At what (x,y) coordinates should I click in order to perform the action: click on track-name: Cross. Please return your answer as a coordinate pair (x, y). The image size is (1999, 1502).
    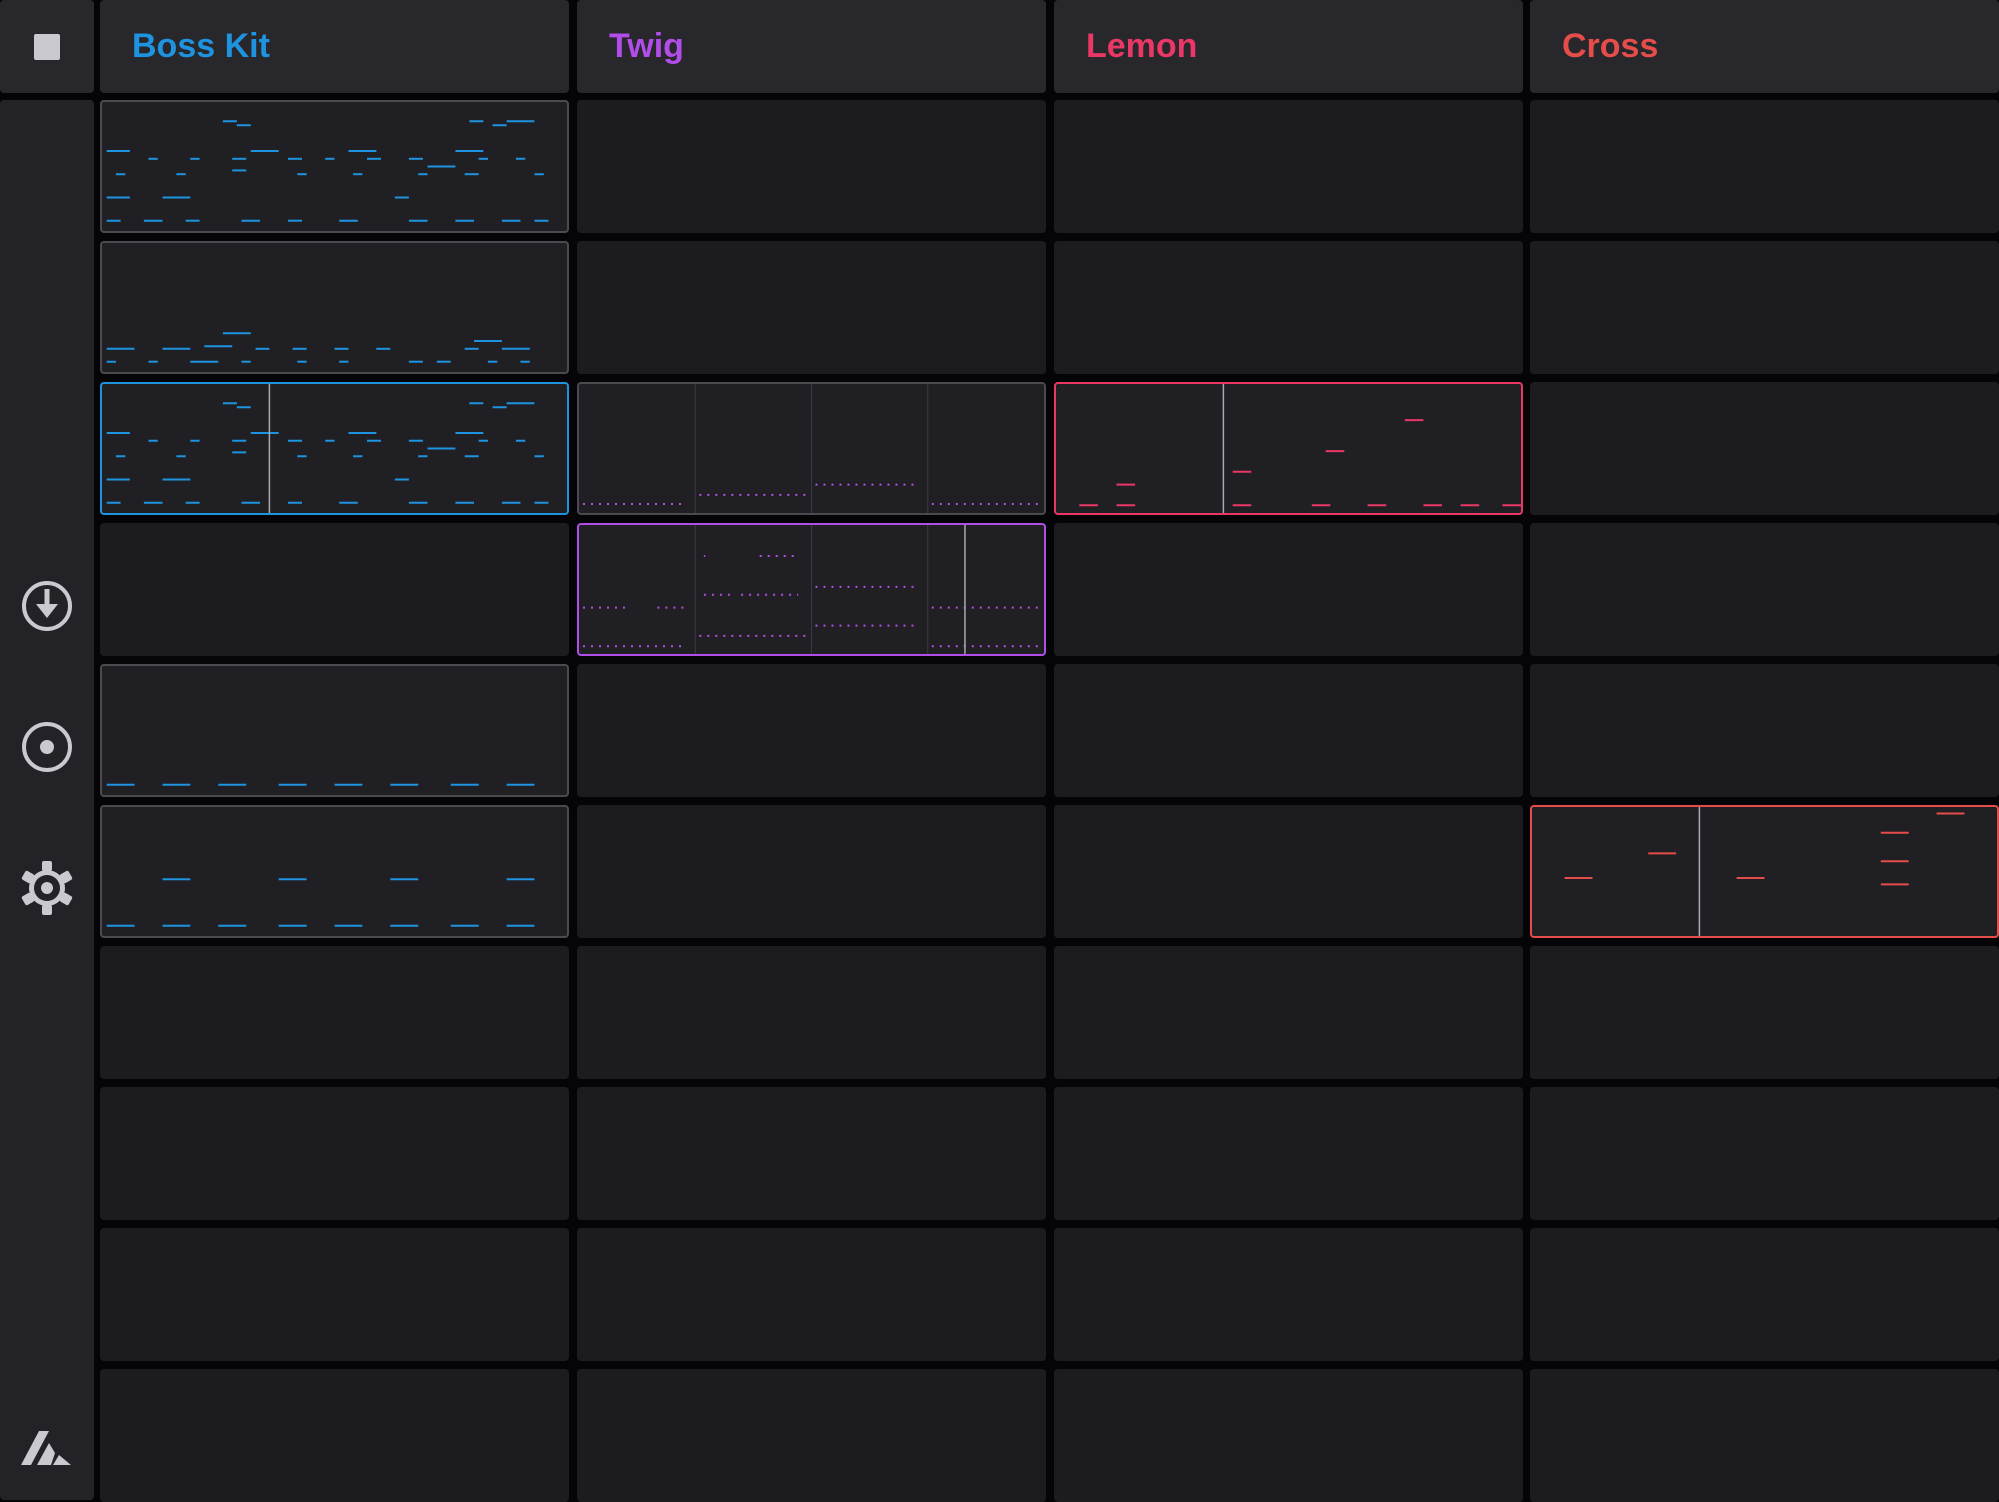
    Looking at the image, I should click on (1610, 46).